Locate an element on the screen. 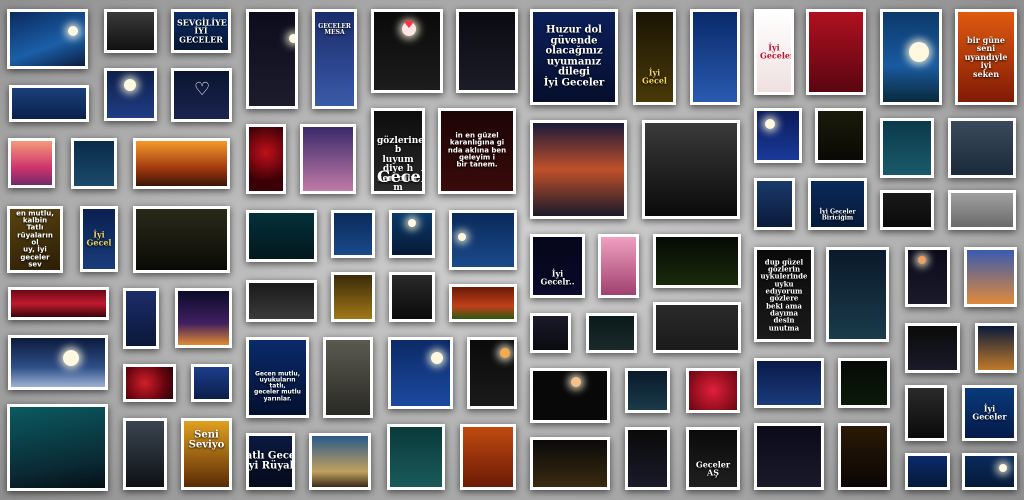 The height and width of the screenshot is (500, 1024). thumbnail-dark-stars is located at coordinates (272, 59).